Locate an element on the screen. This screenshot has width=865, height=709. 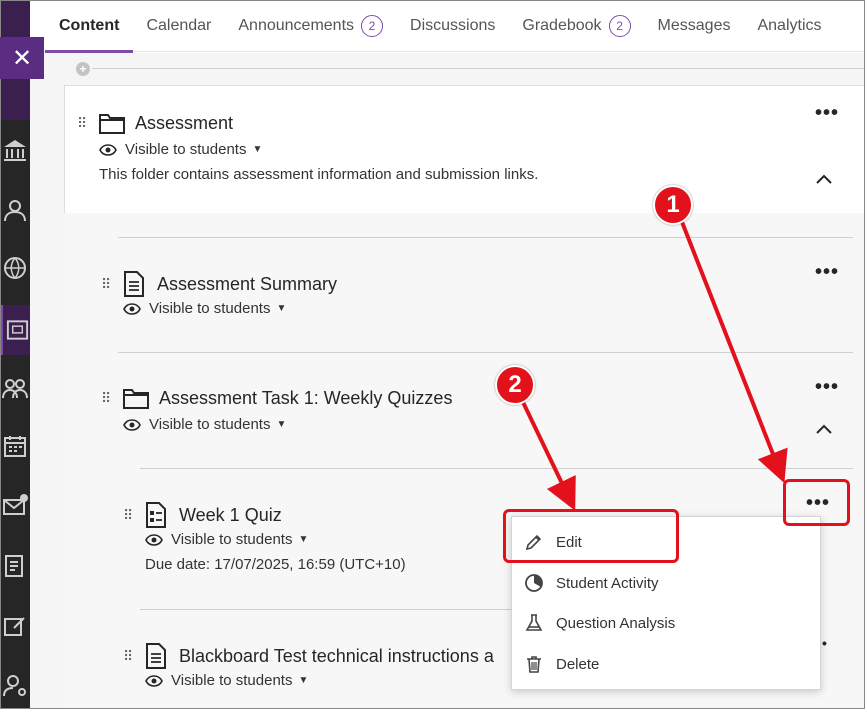
step-1-marker: 1 is located at coordinates (673, 205).